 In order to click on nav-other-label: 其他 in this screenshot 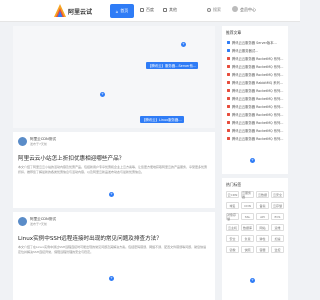, I will do `click(173, 9)`.